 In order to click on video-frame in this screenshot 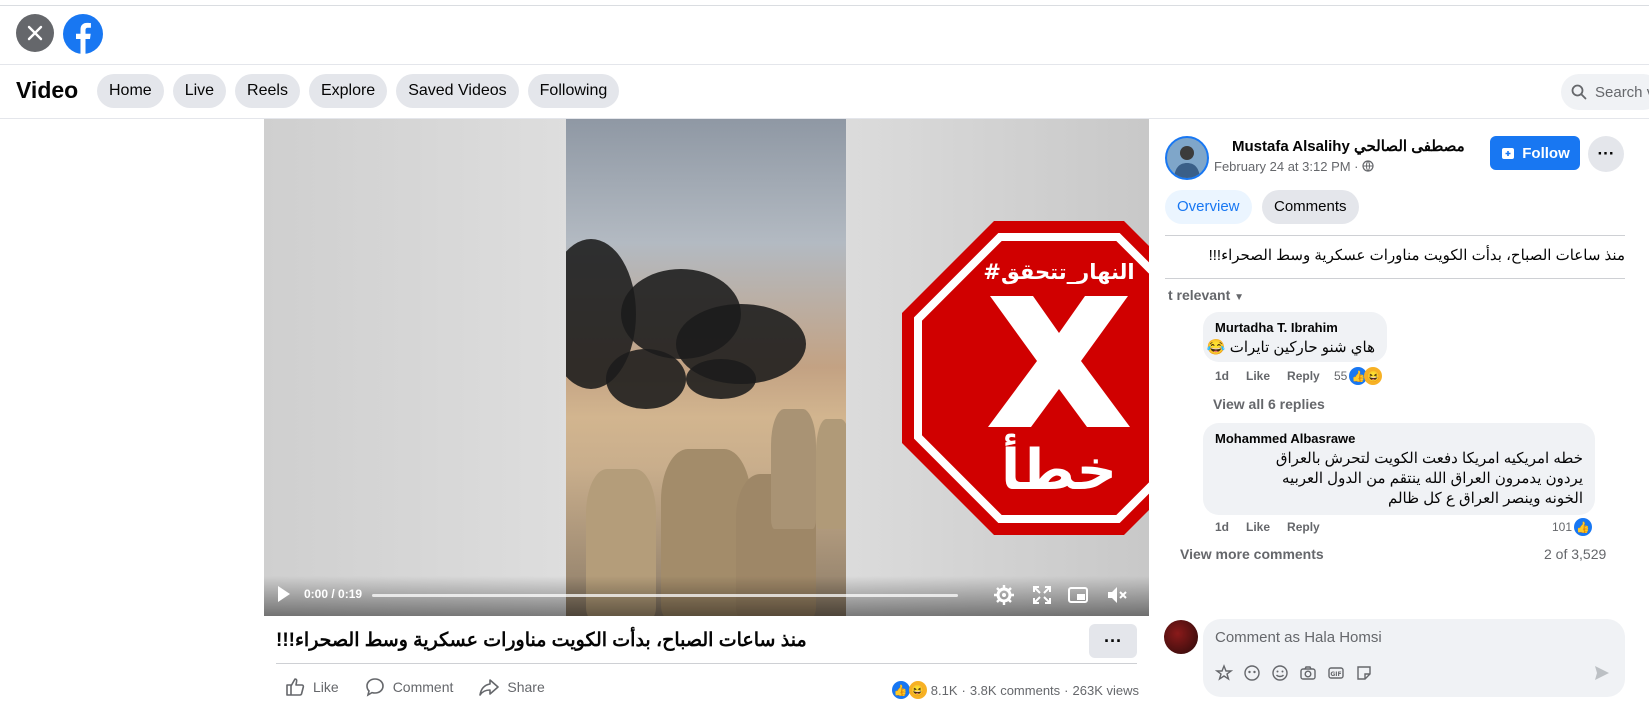, I will do `click(706, 367)`.